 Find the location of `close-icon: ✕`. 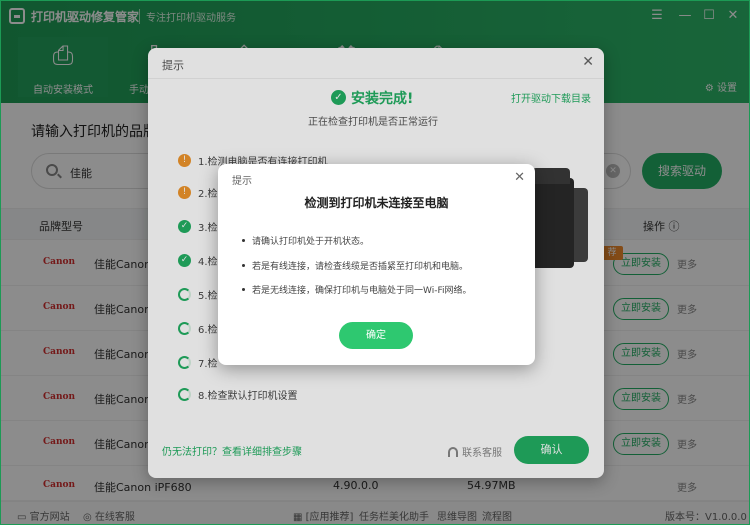

close-icon: ✕ is located at coordinates (519, 177).